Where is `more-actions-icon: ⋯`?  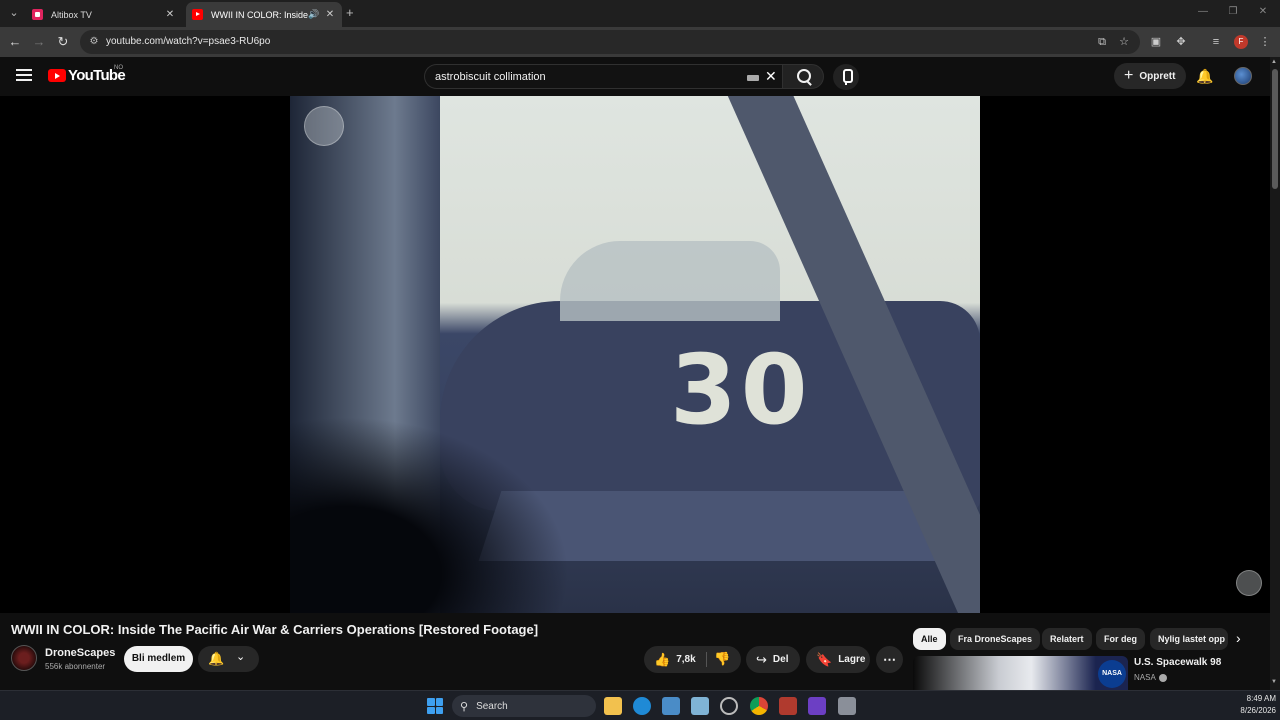 more-actions-icon: ⋯ is located at coordinates (889, 659).